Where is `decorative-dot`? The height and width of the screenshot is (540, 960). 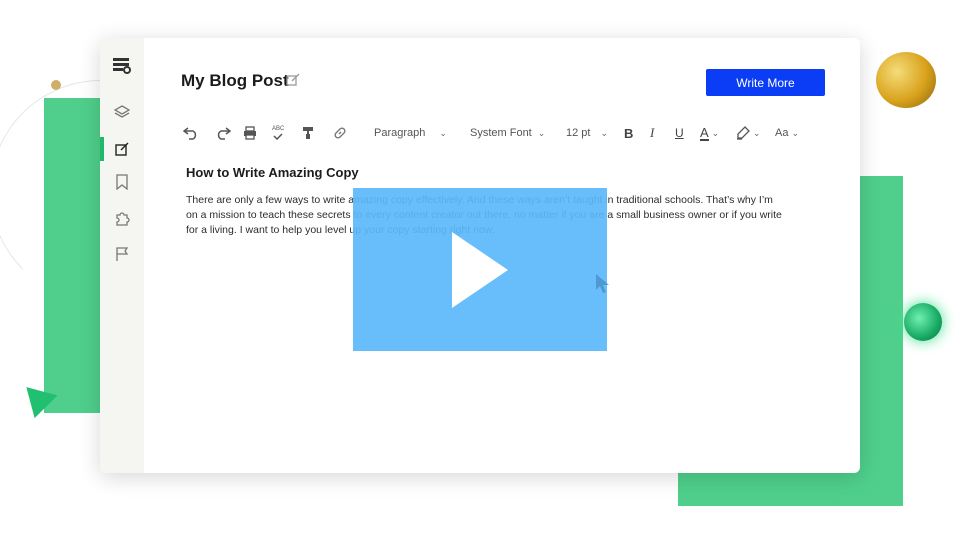
decorative-dot is located at coordinates (56, 85).